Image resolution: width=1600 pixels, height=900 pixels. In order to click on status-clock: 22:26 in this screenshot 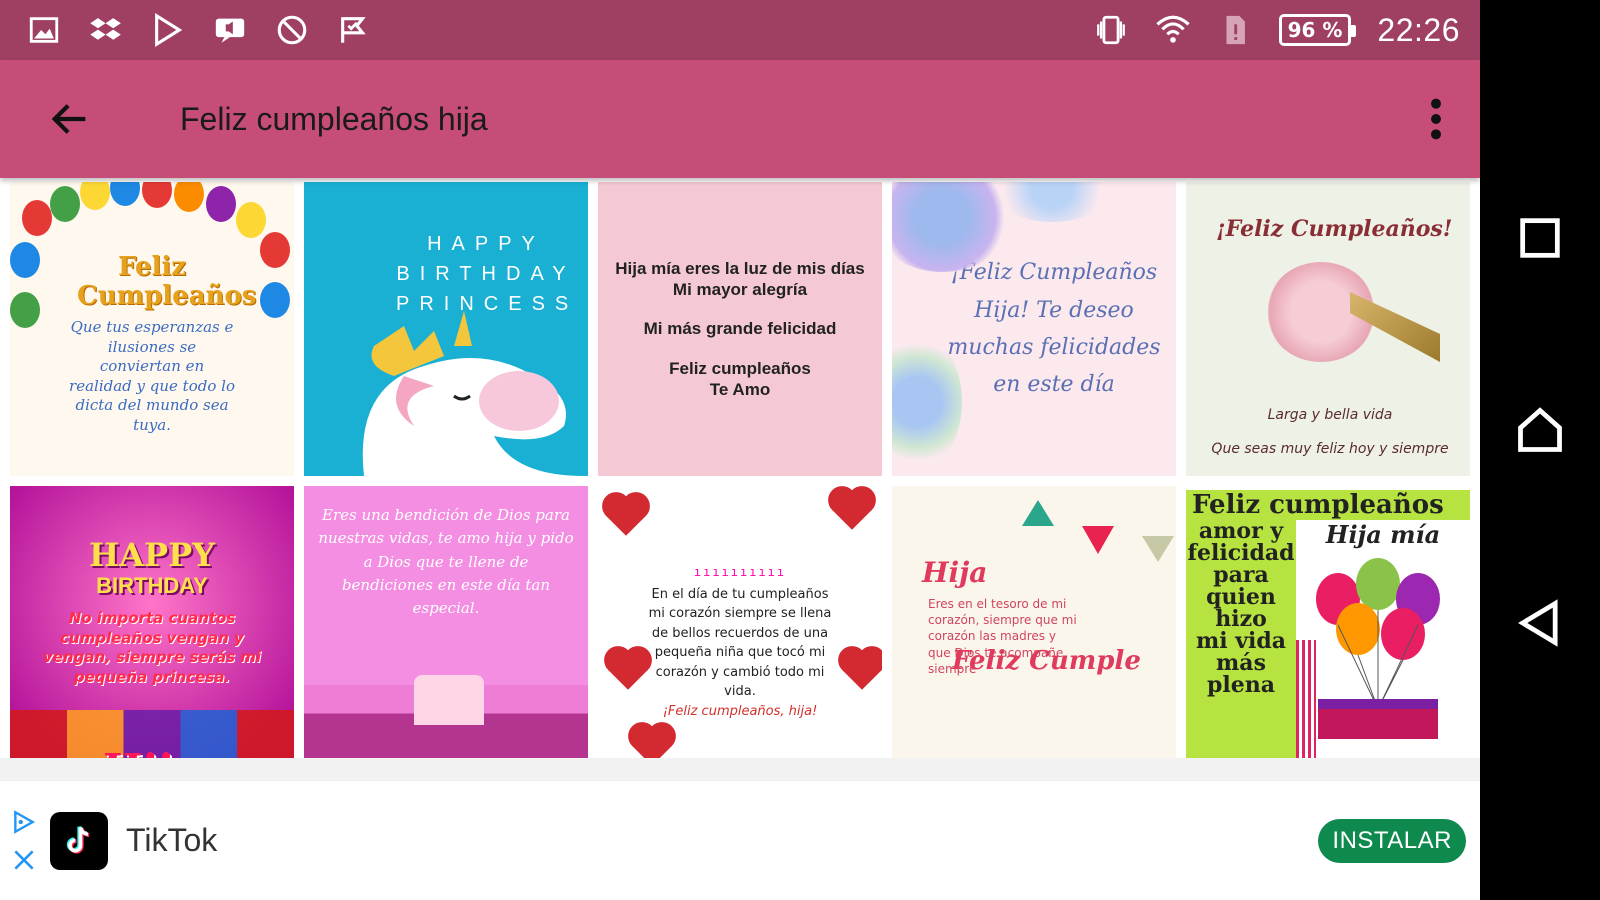, I will do `click(1418, 29)`.